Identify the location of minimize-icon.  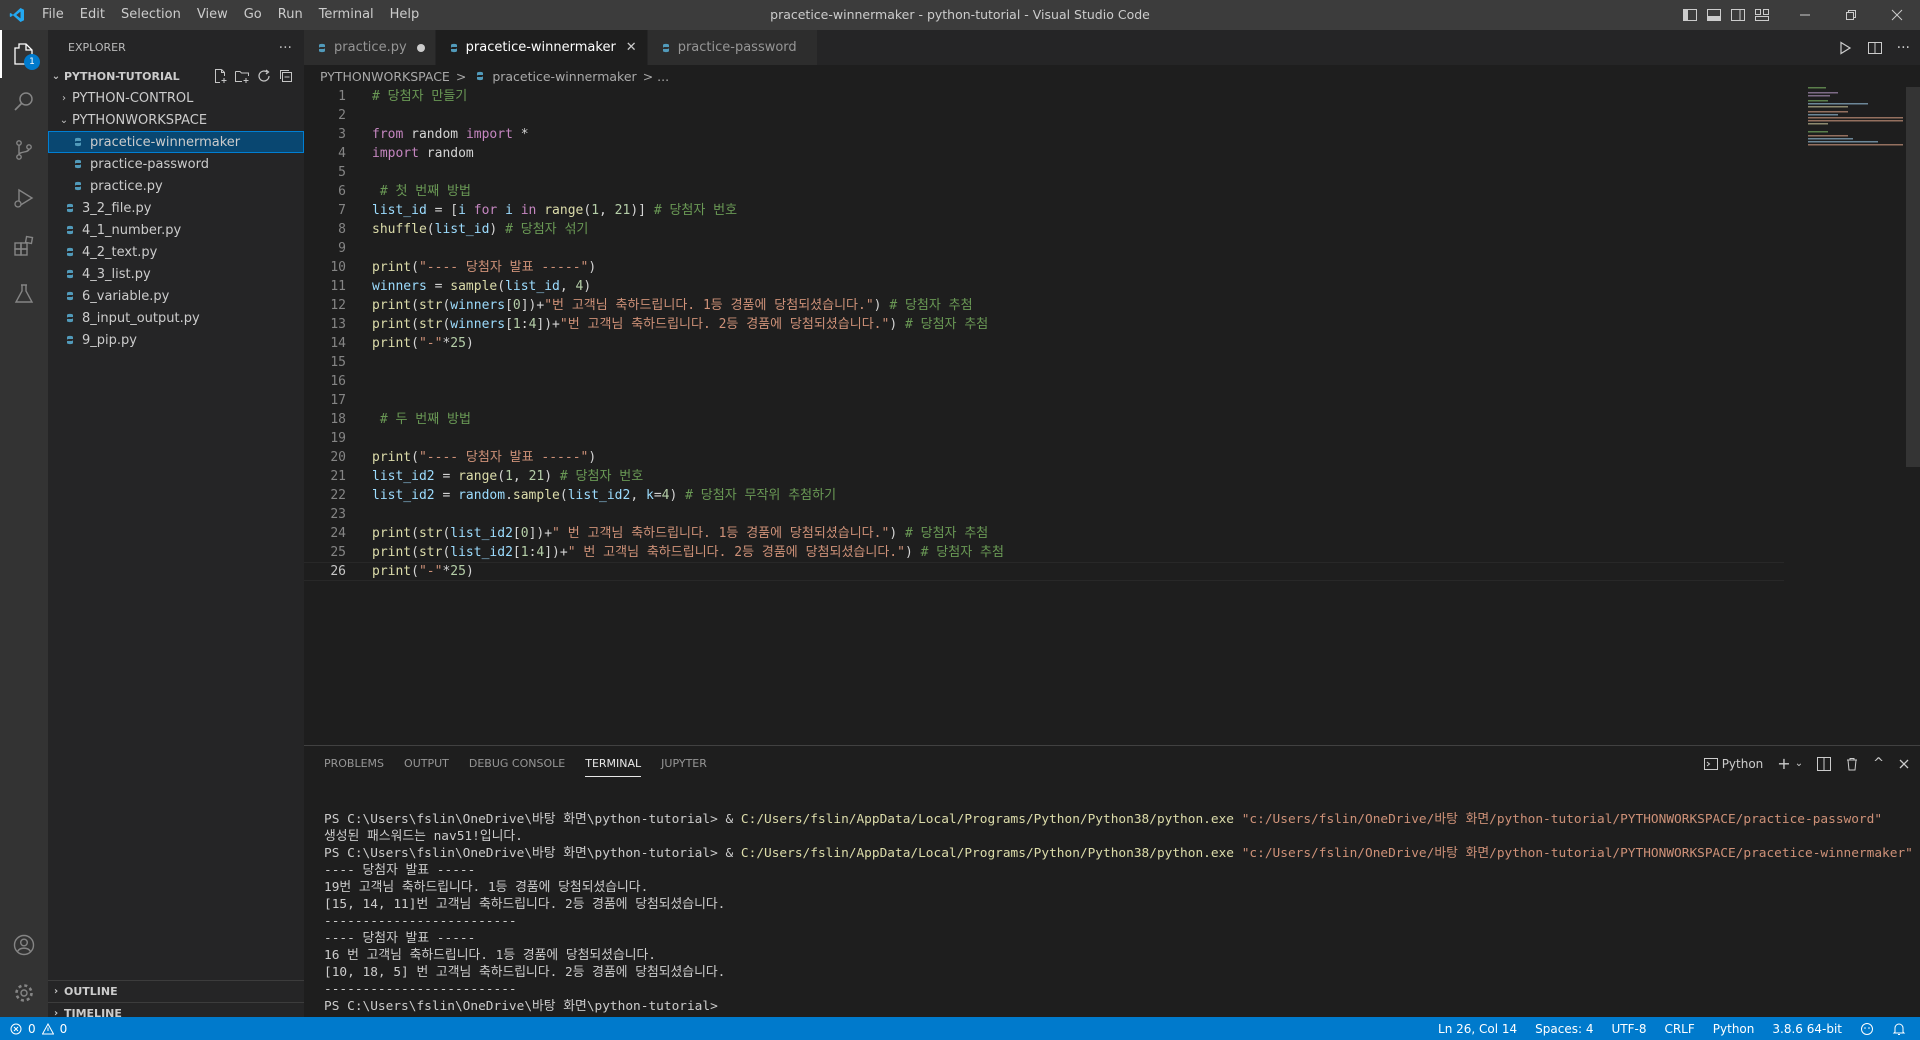
(1805, 15).